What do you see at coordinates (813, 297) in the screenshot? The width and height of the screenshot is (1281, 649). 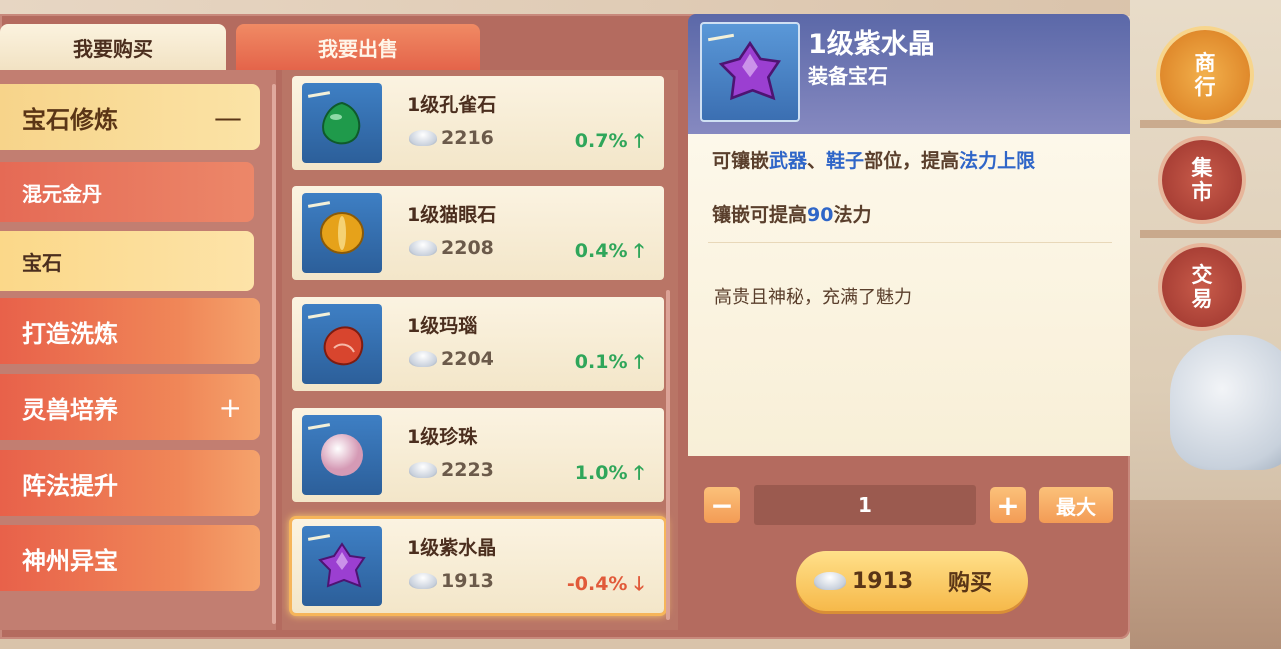 I see `detail-description: 高贵且神秘，充满了魅力` at bounding box center [813, 297].